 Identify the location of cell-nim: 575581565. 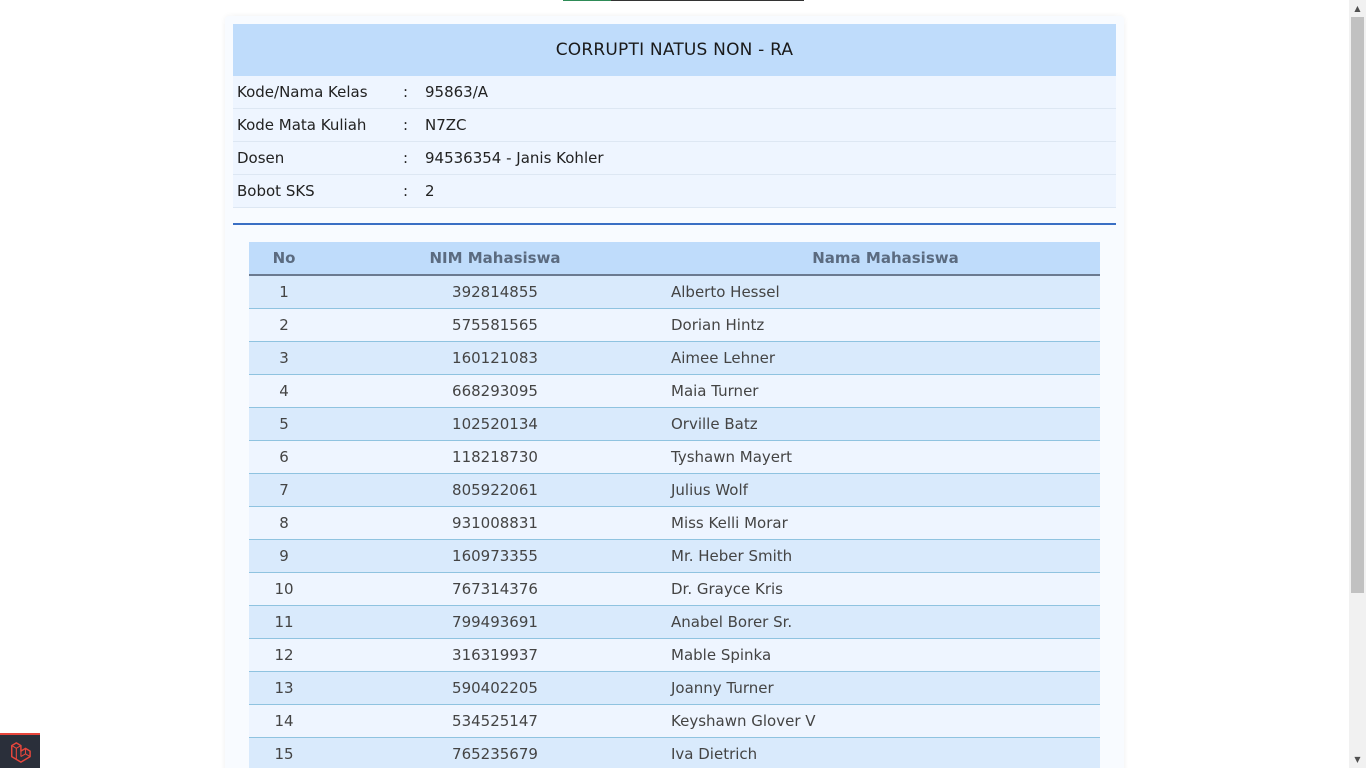
(495, 325).